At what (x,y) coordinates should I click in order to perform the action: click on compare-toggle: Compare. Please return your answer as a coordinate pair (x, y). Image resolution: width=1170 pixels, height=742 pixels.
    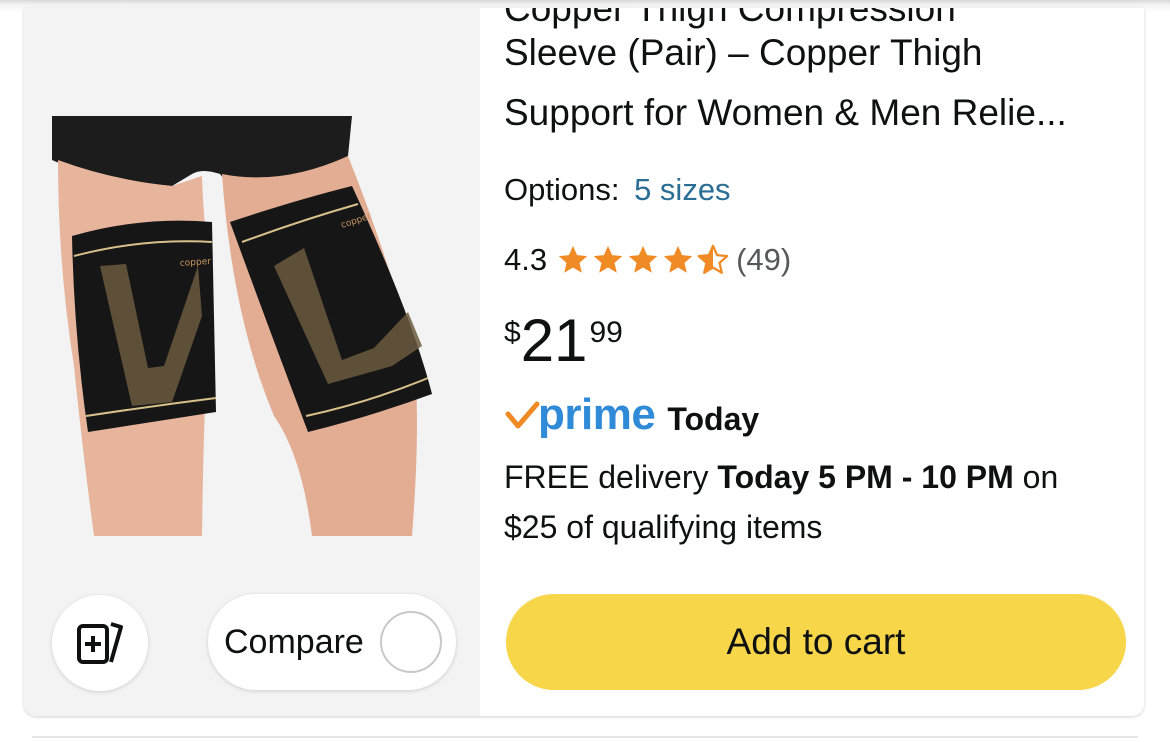
    Looking at the image, I should click on (332, 642).